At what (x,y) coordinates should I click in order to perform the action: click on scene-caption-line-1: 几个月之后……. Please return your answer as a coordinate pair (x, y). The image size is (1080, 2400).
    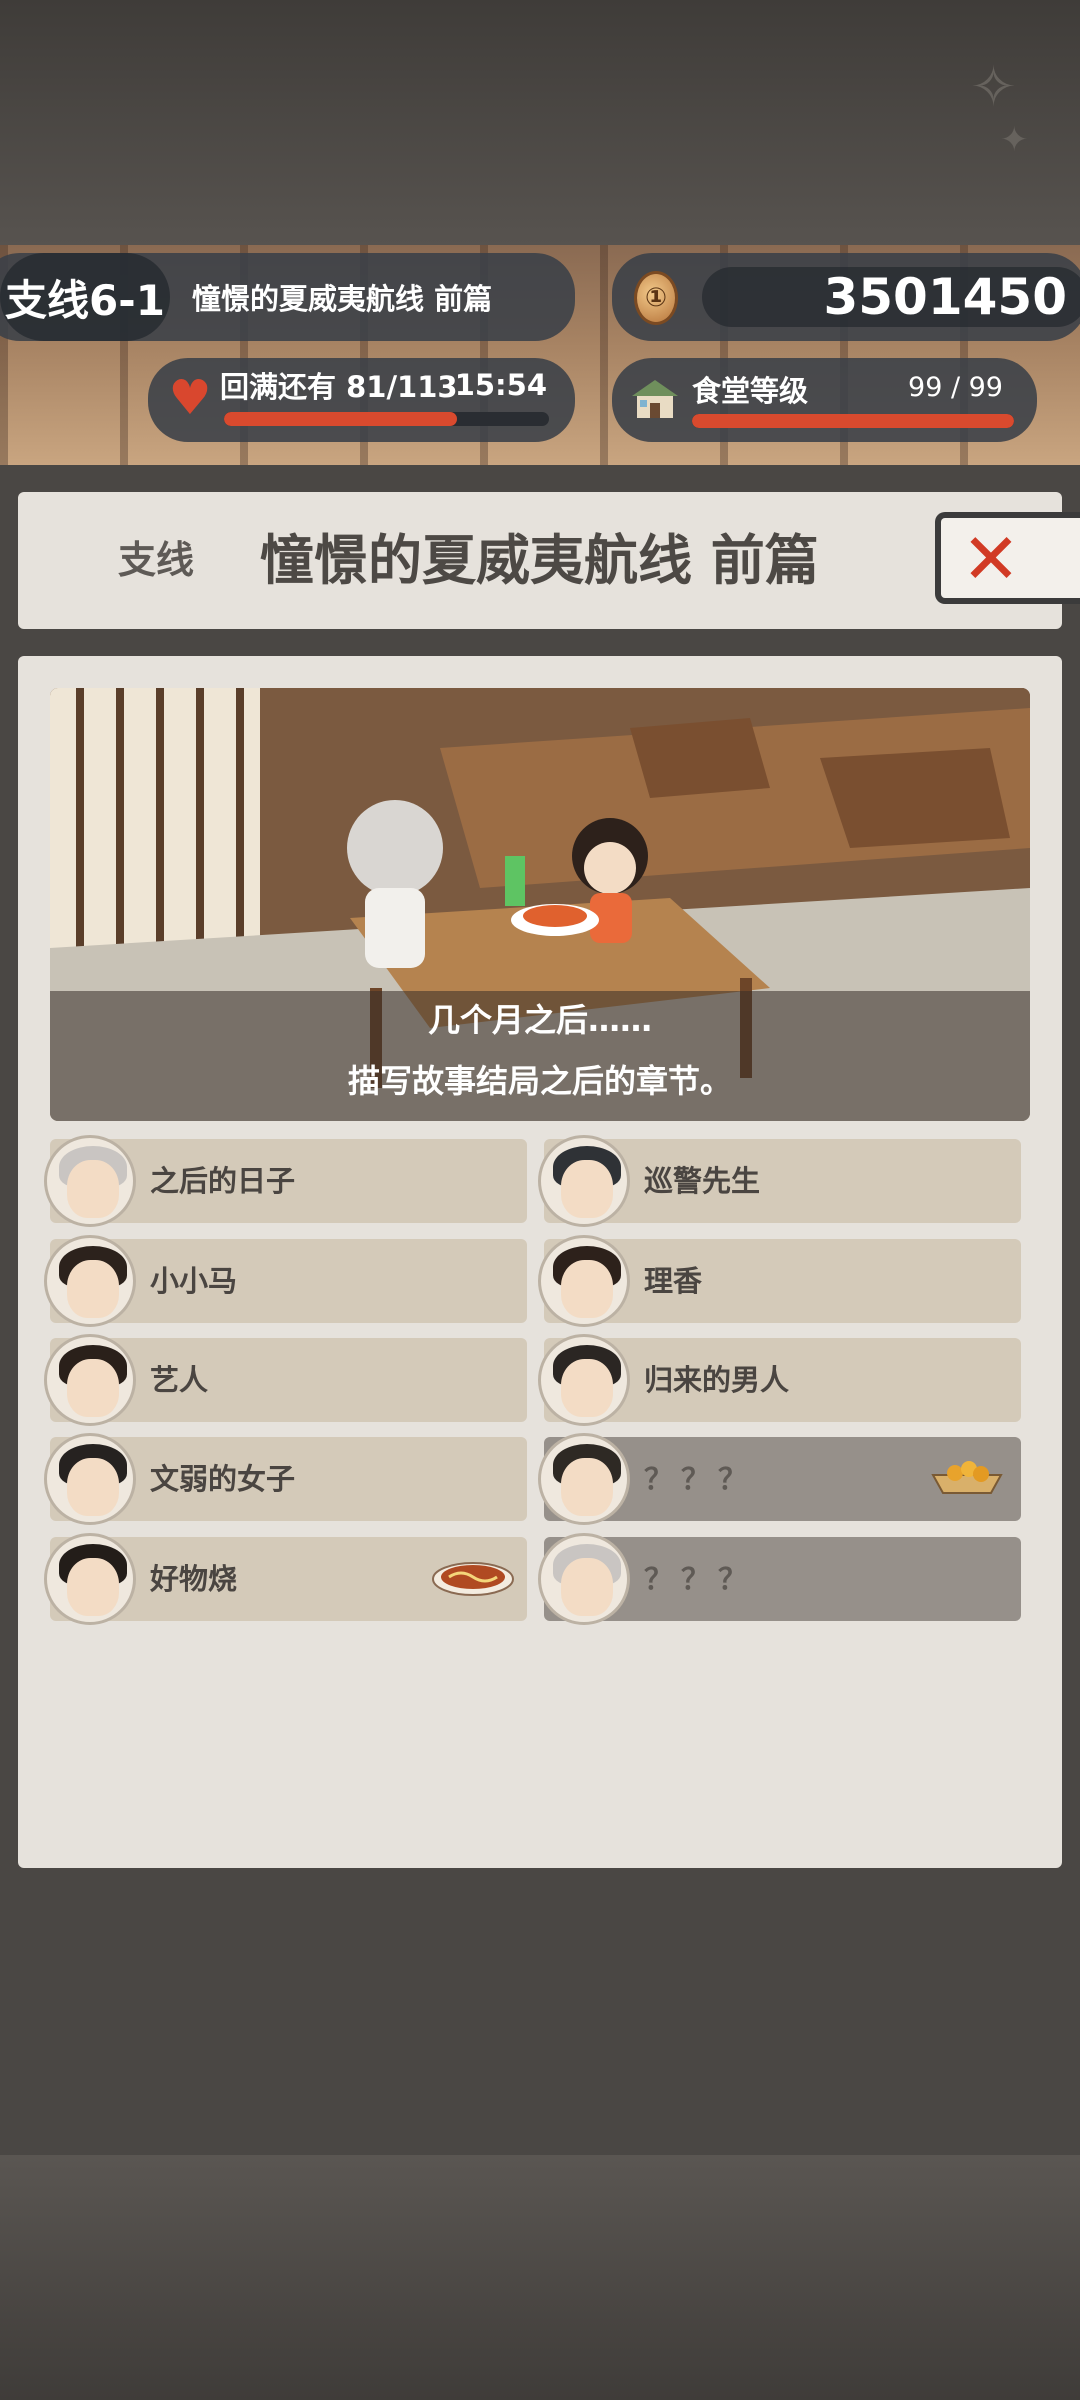
    Looking at the image, I should click on (539, 1020).